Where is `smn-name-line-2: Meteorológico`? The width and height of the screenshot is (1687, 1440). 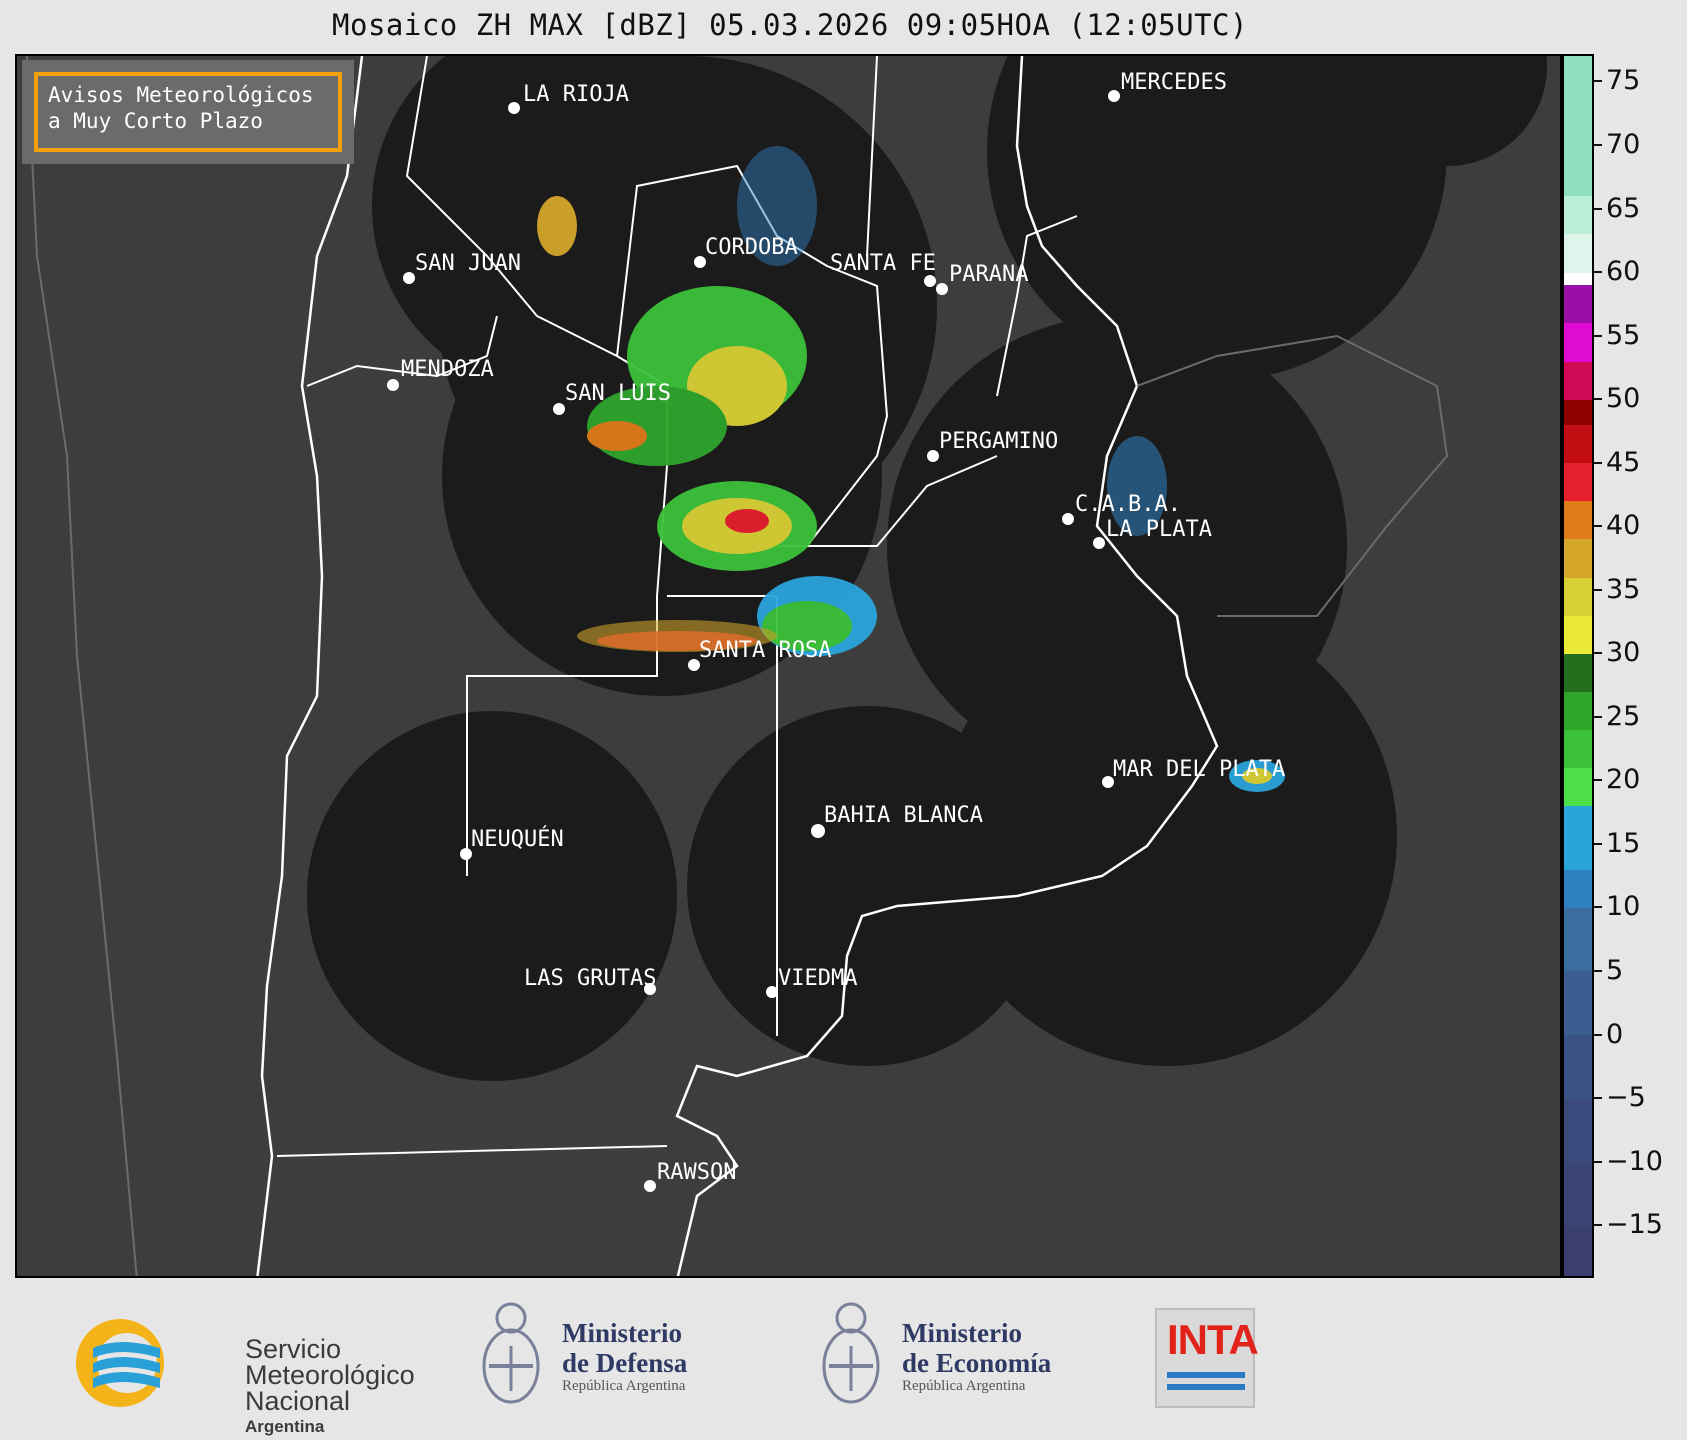
smn-name-line-2: Meteorológico is located at coordinates (330, 1375).